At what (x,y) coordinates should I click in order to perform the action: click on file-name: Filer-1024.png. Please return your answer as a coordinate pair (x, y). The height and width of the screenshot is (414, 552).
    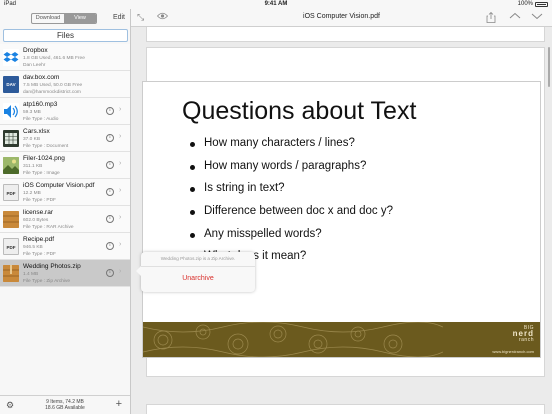
    Looking at the image, I should click on (44, 158).